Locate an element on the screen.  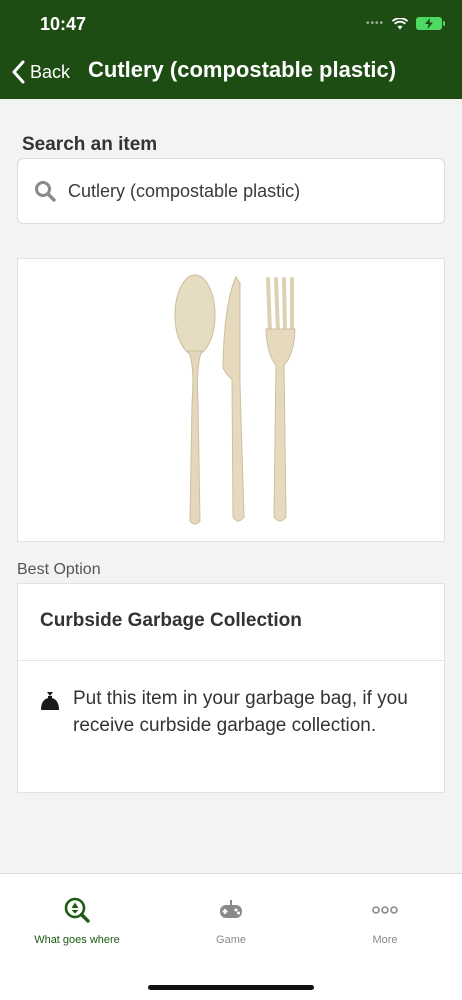
status-time: 10:47 is located at coordinates (63, 24).